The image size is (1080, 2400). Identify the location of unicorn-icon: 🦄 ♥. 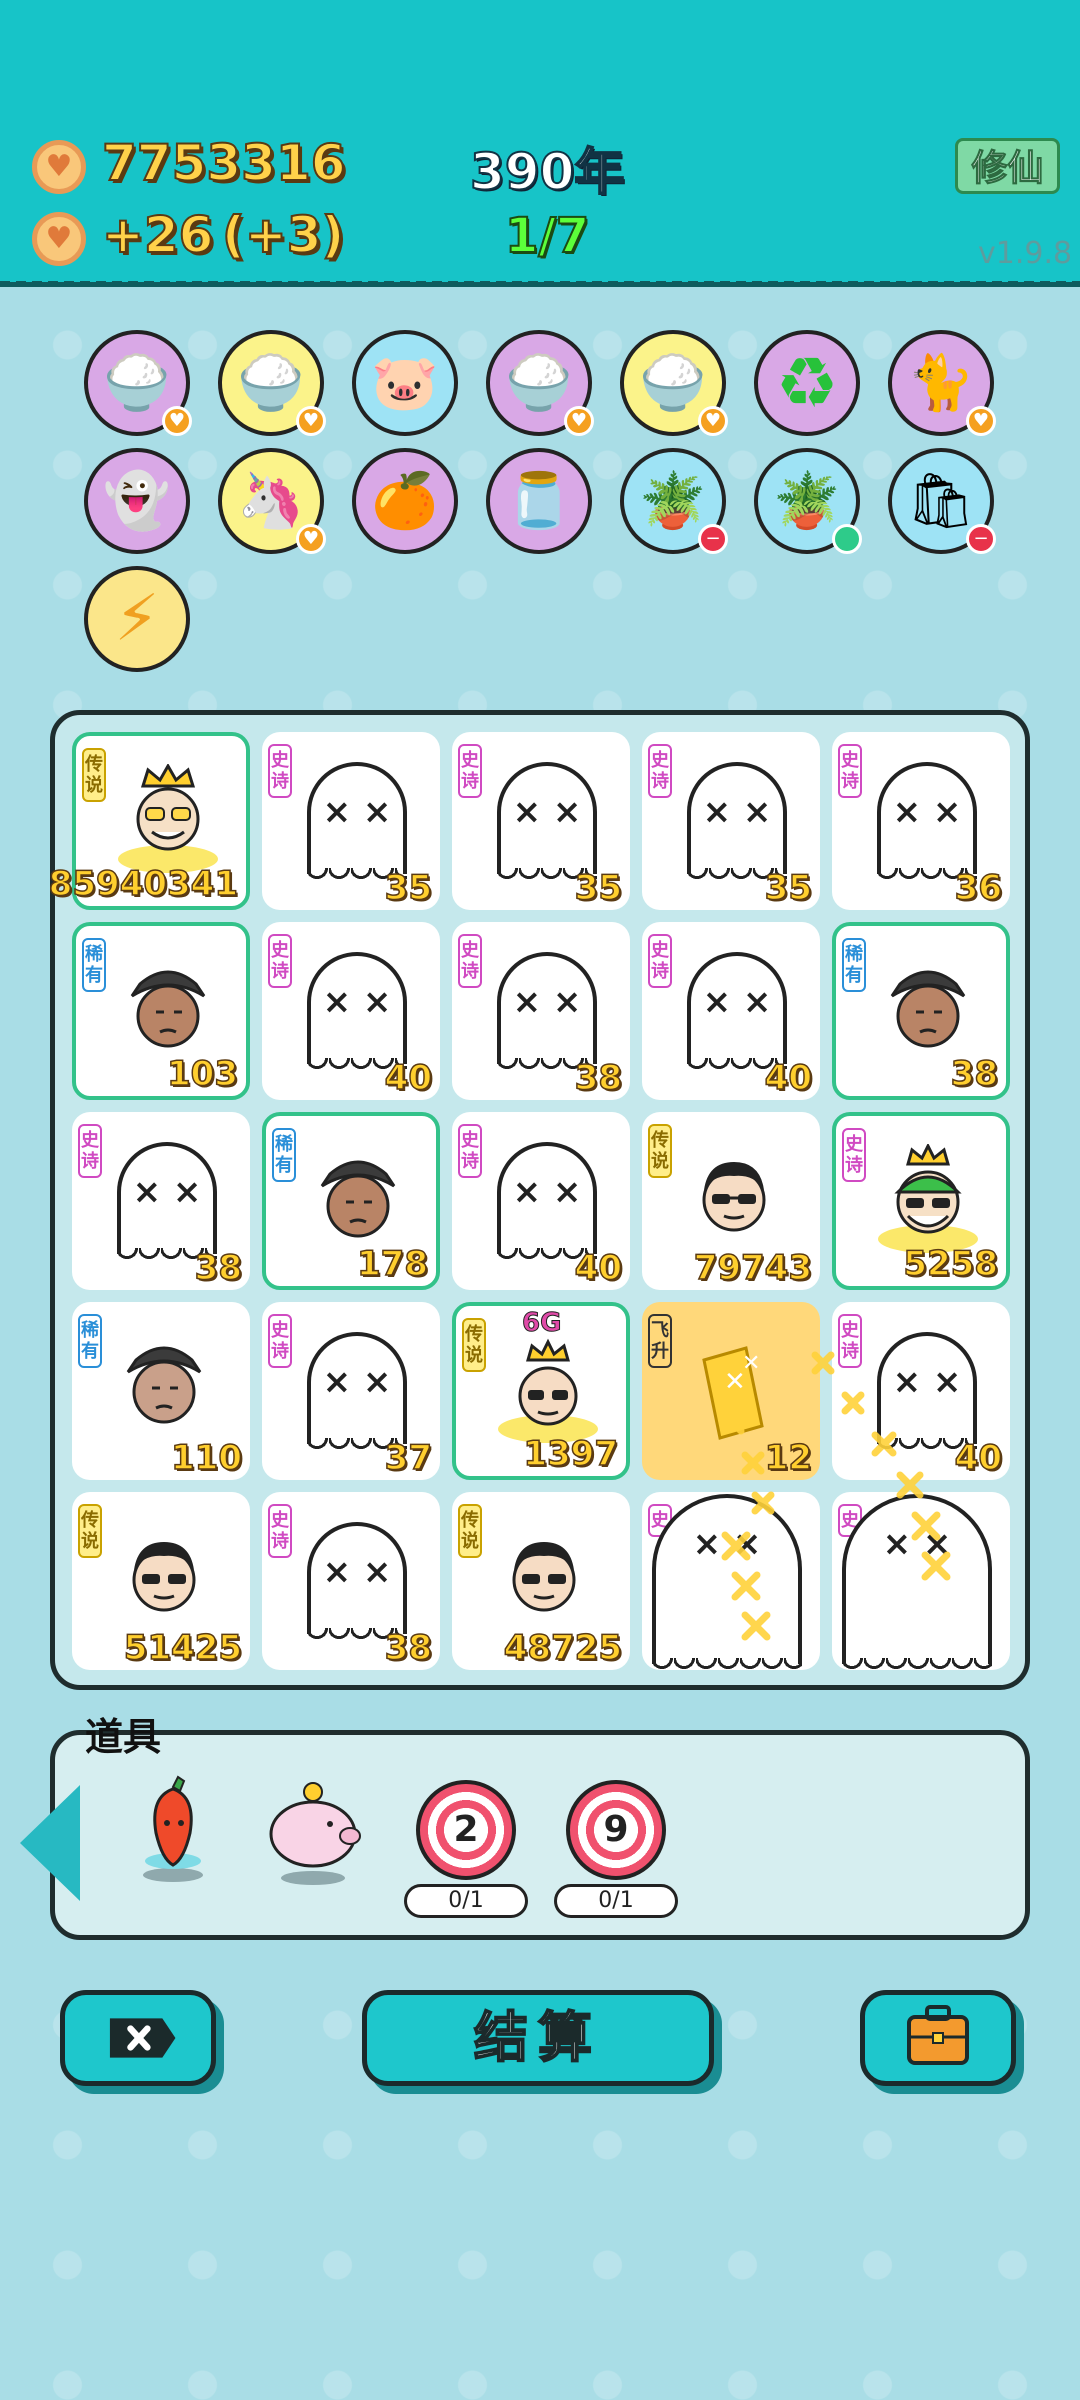
(272, 501).